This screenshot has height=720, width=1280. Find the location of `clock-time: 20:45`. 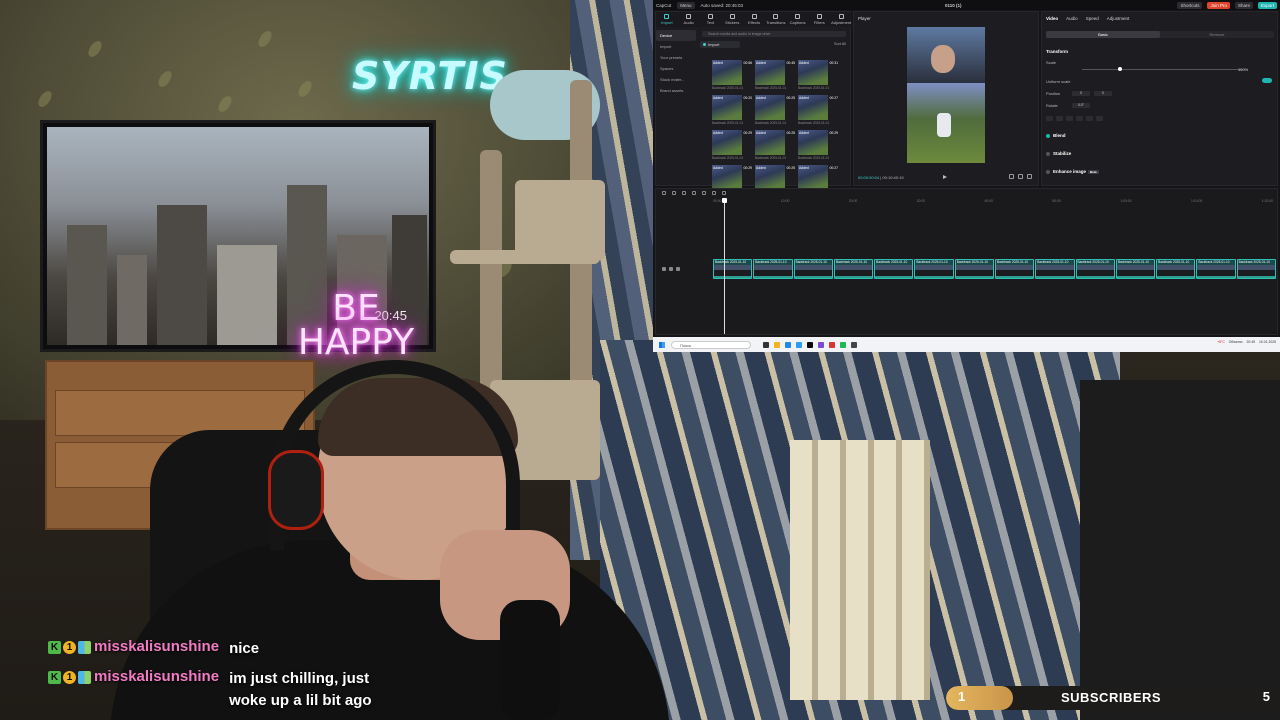

clock-time: 20:45 is located at coordinates (1251, 342).